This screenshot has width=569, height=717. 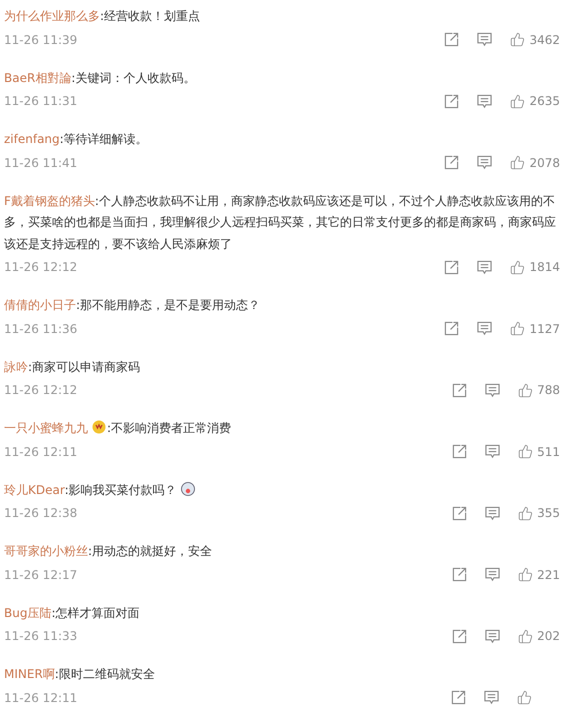 What do you see at coordinates (41, 163) in the screenshot?
I see `comment-time: 11-26 11:41` at bounding box center [41, 163].